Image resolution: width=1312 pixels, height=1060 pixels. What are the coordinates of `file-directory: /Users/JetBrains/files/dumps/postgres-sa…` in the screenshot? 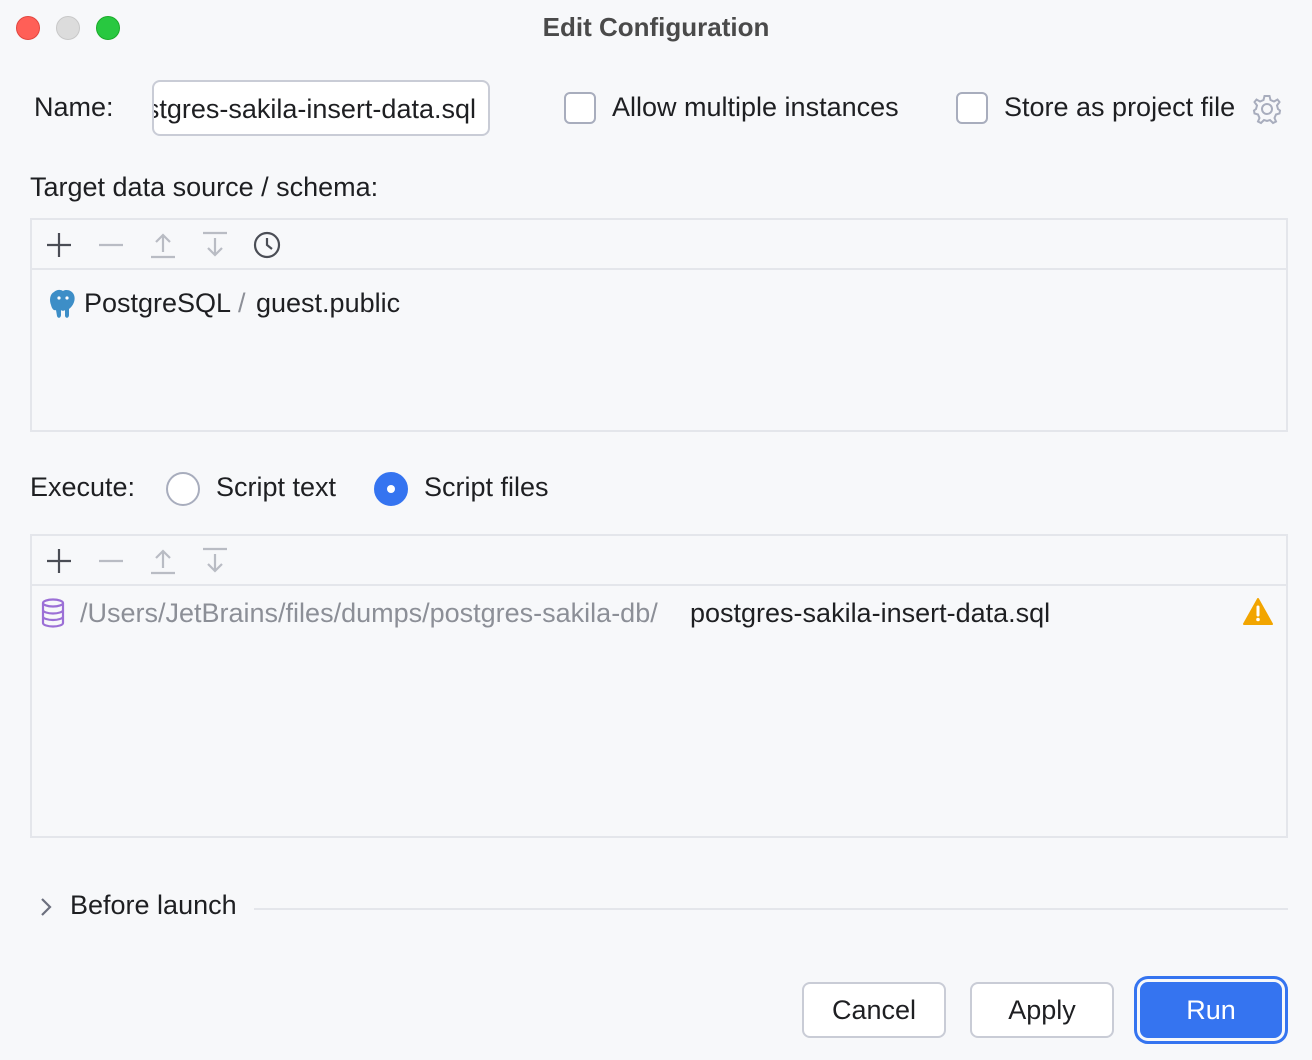 It's located at (369, 613).